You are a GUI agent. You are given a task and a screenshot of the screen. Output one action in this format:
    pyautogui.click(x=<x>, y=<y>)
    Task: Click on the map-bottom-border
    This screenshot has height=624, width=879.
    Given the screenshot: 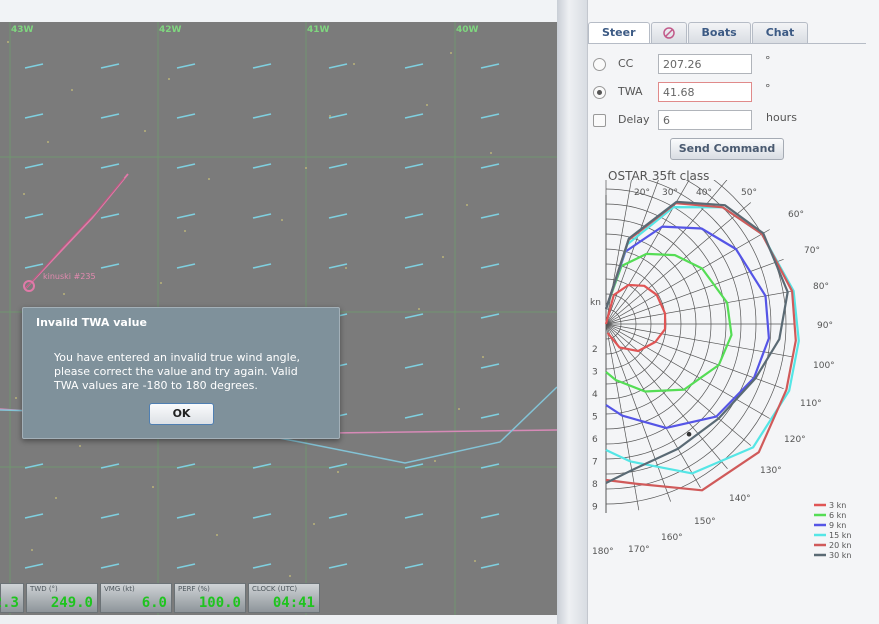 What is the action you would take?
    pyautogui.click(x=278, y=619)
    